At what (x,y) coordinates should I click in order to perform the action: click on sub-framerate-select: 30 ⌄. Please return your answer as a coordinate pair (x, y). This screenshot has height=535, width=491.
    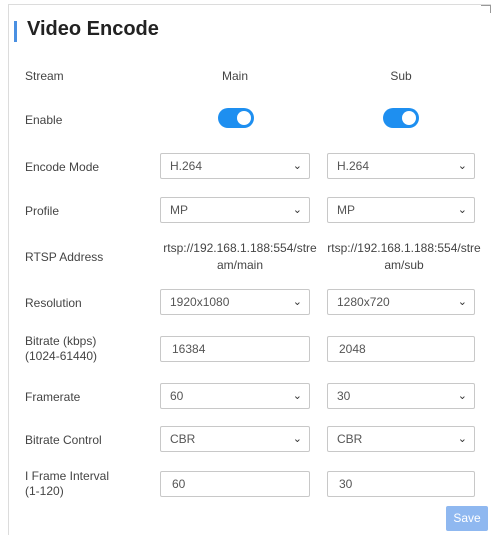
    Looking at the image, I should click on (401, 396).